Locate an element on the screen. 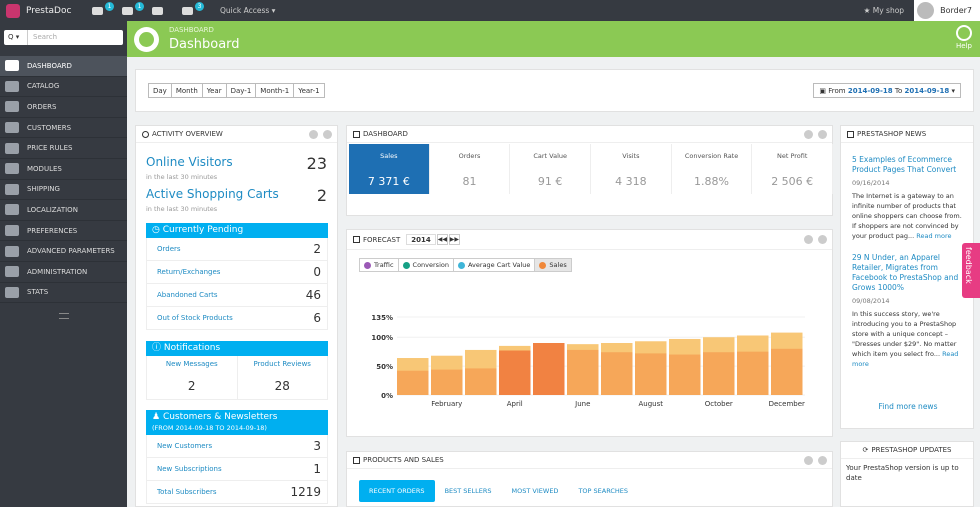 The width and height of the screenshot is (980, 507). sidebar-item-orders: ORDERS is located at coordinates (63, 107).